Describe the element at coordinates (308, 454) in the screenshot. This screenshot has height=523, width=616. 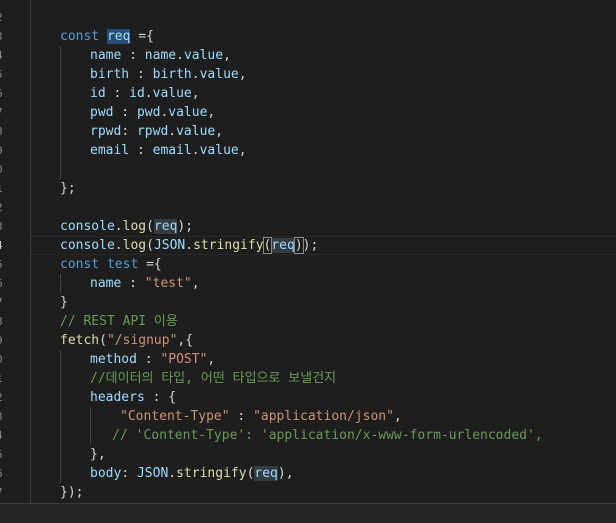
I see `code-line: 5},` at that location.